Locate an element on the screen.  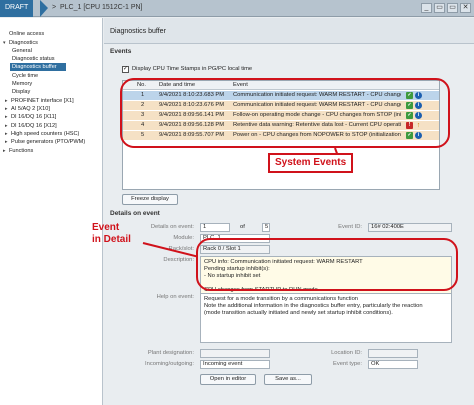
local-time-checkbox: ✓ is located at coordinates (125, 69).